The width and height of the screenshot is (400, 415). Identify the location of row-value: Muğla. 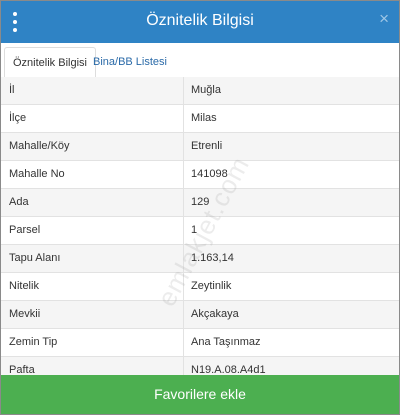
(206, 90).